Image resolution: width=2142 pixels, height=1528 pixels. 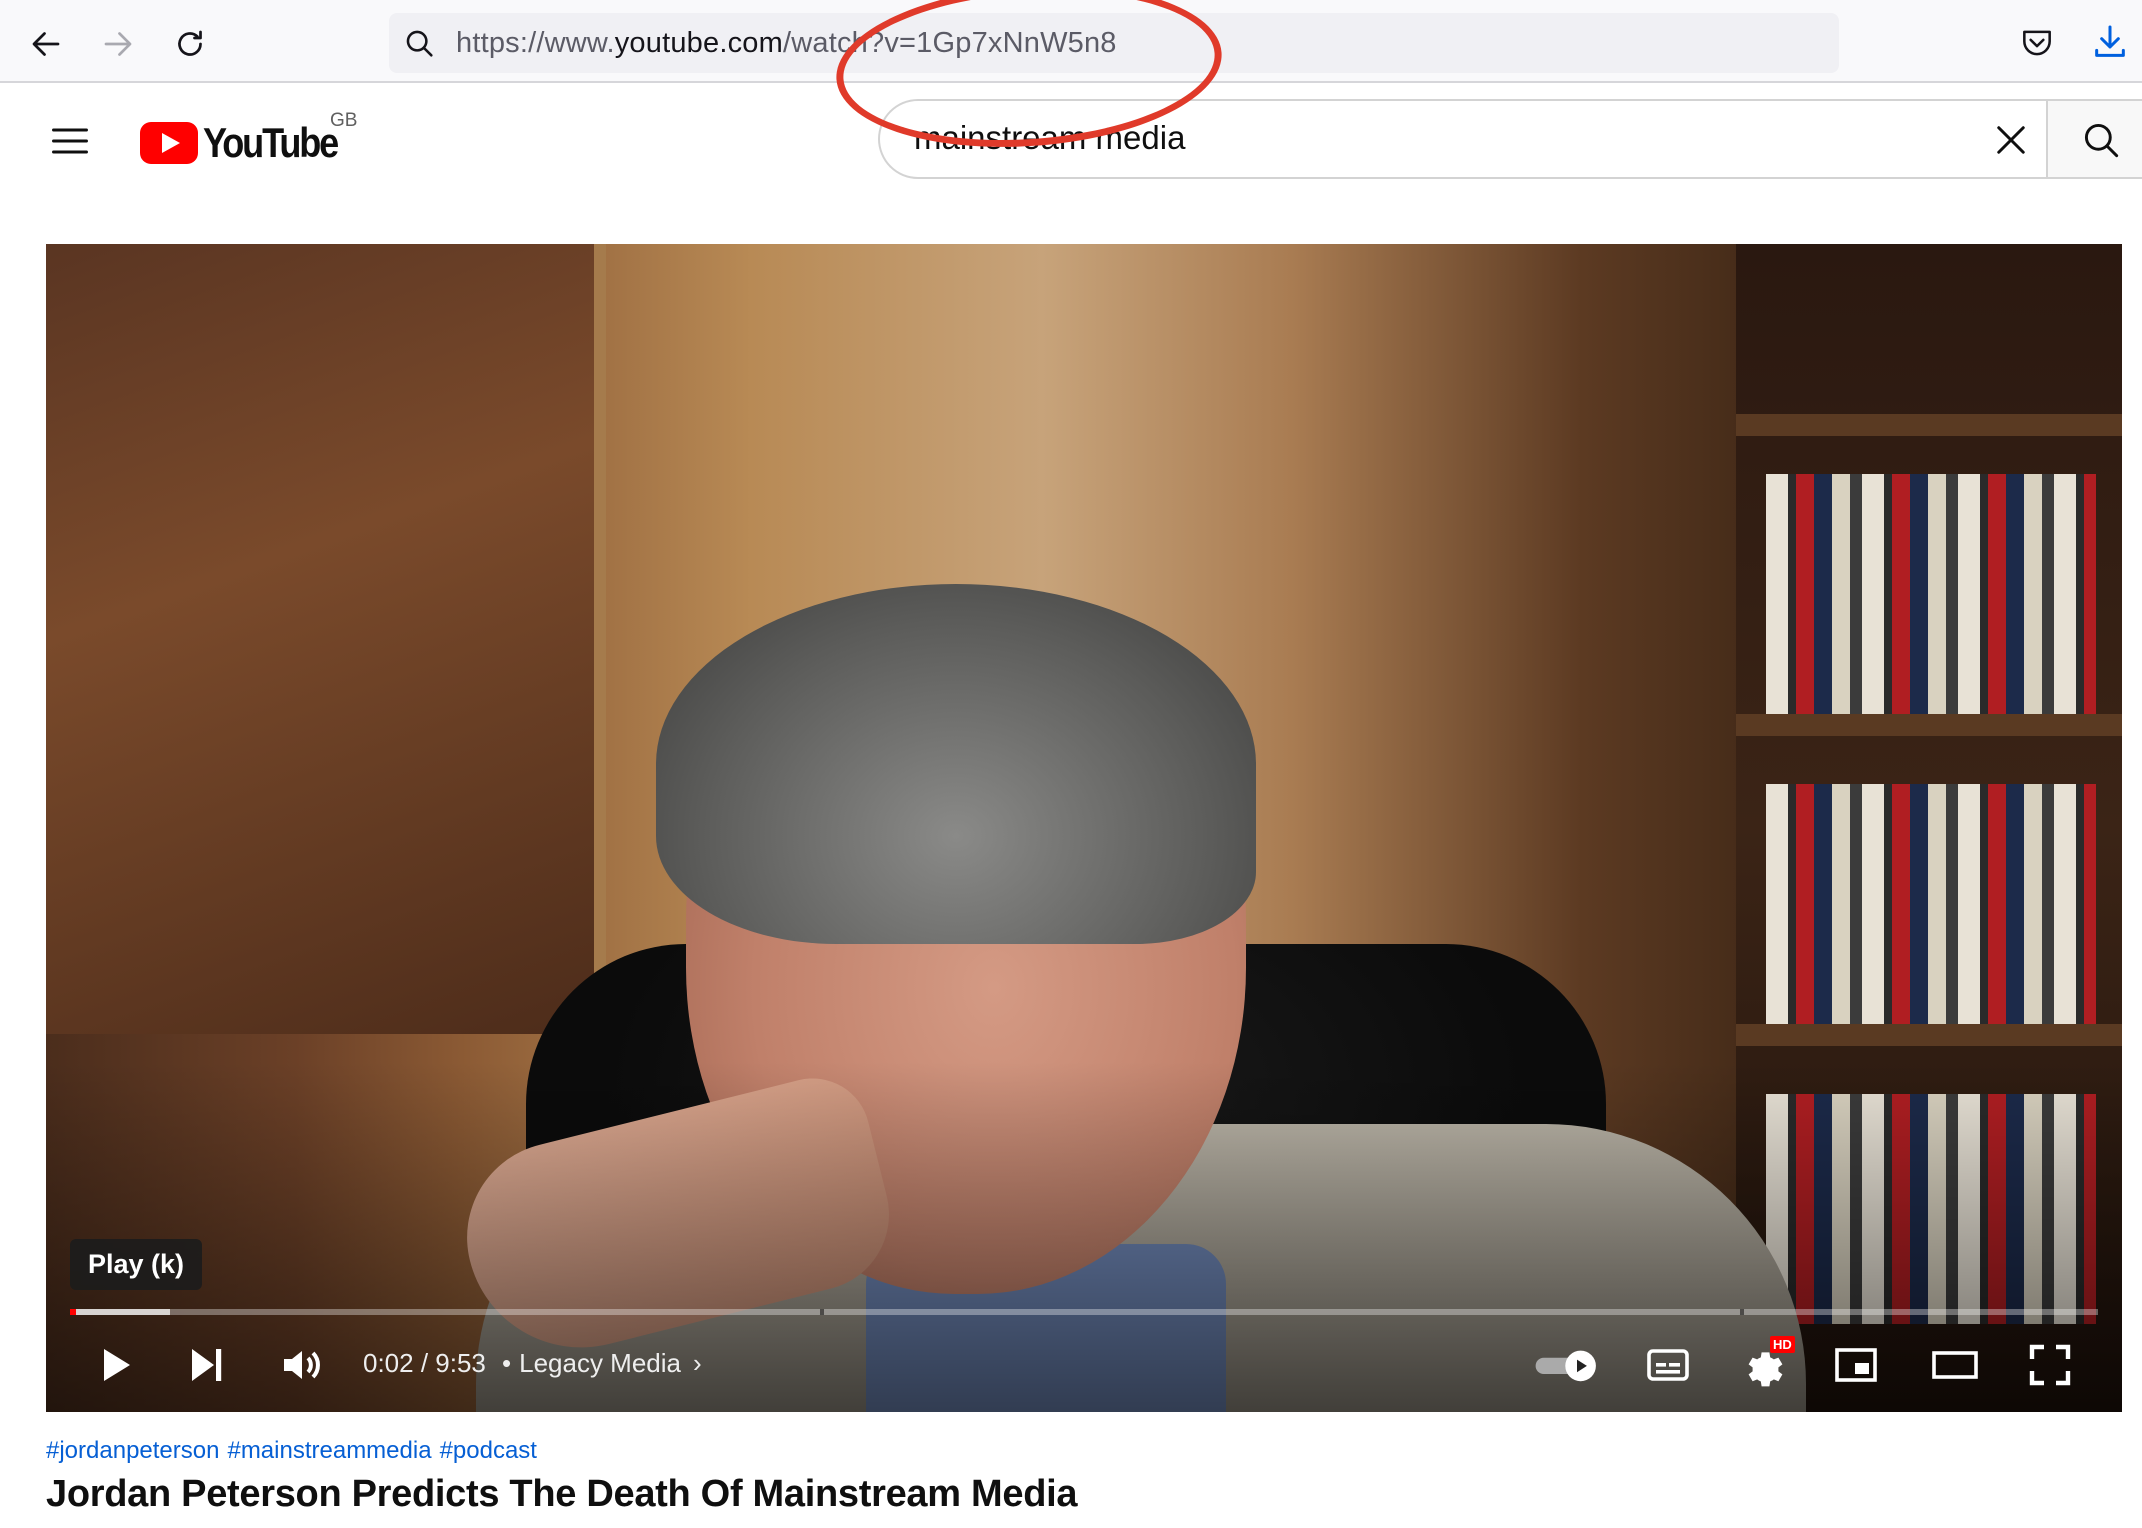 I want to click on hashtag-link: #jordanpeterson, so click(x=132, y=1450).